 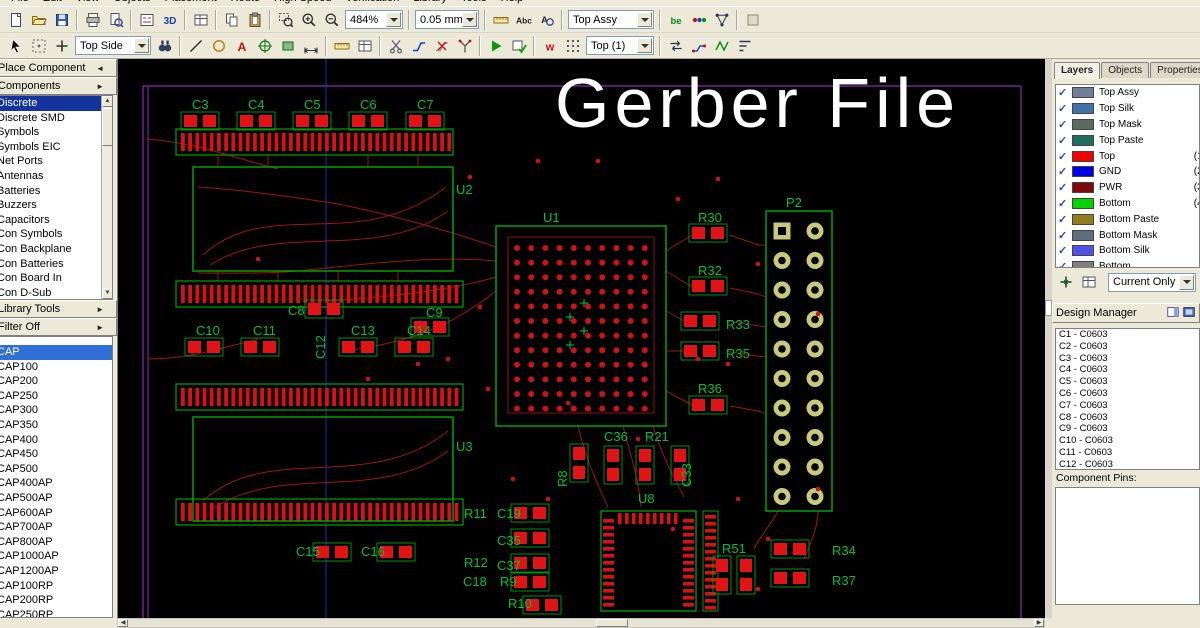 I want to click on side-combo-arrow-icon, so click(x=141, y=45).